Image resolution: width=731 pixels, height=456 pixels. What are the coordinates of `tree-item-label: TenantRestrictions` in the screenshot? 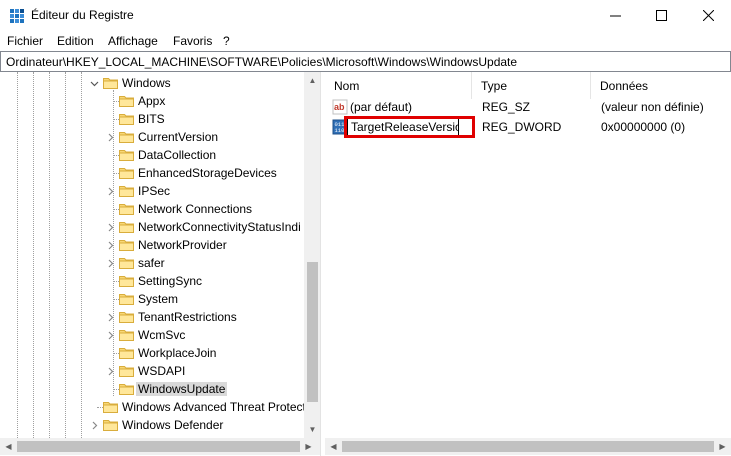 It's located at (187, 317).